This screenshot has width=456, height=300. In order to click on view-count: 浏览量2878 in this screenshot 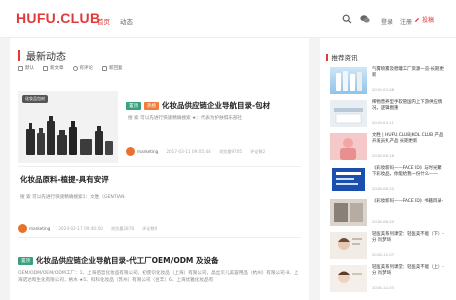, I will do `click(122, 228)`.